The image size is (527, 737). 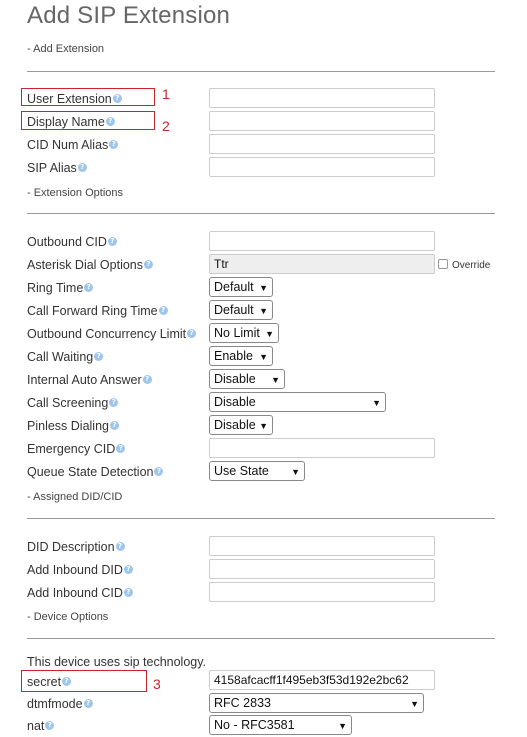 I want to click on pinless-dialing-label: Pinless Dialing?, so click(x=73, y=426).